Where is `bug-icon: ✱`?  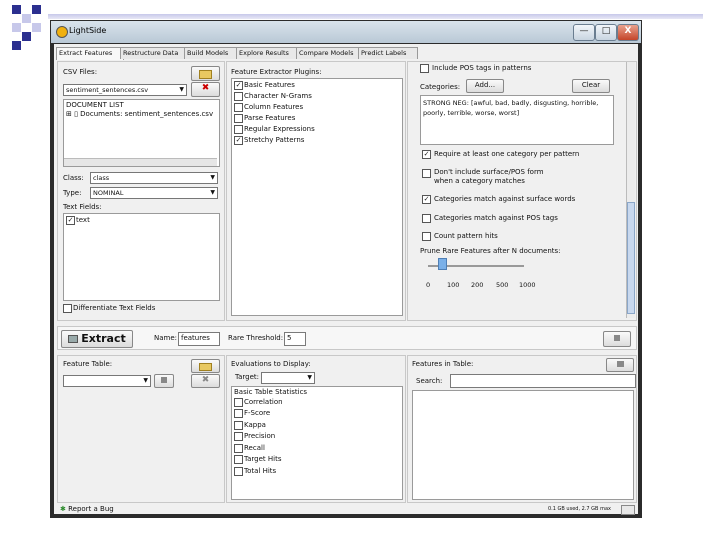
bug-icon: ✱ is located at coordinates (64, 509).